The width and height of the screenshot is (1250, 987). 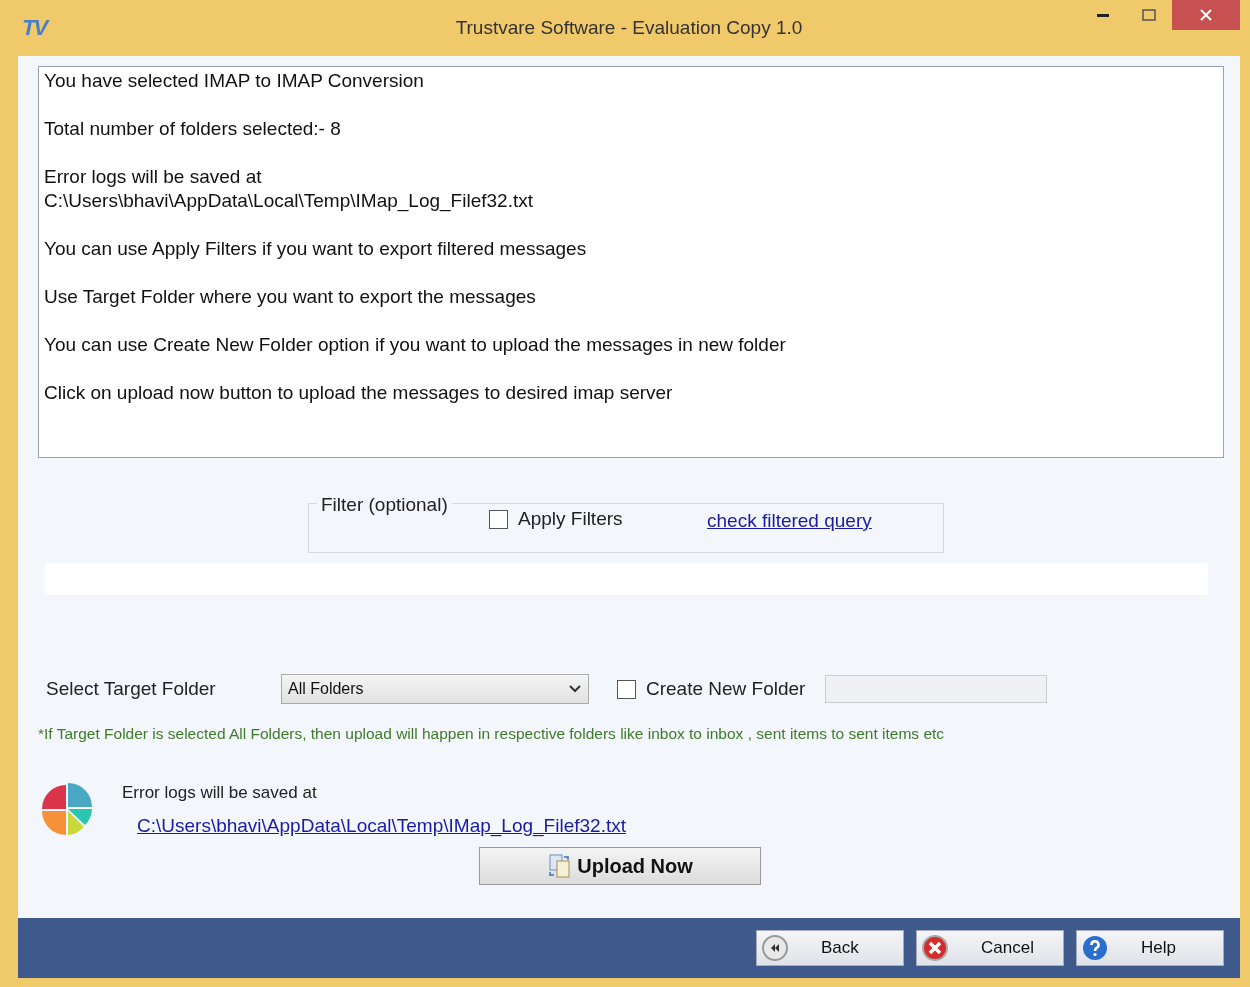 What do you see at coordinates (381, 826) in the screenshot?
I see `log-path-link: C:\Users\bhavi\AppData\Local\Temp\IMap_Log_Filef32.txt` at bounding box center [381, 826].